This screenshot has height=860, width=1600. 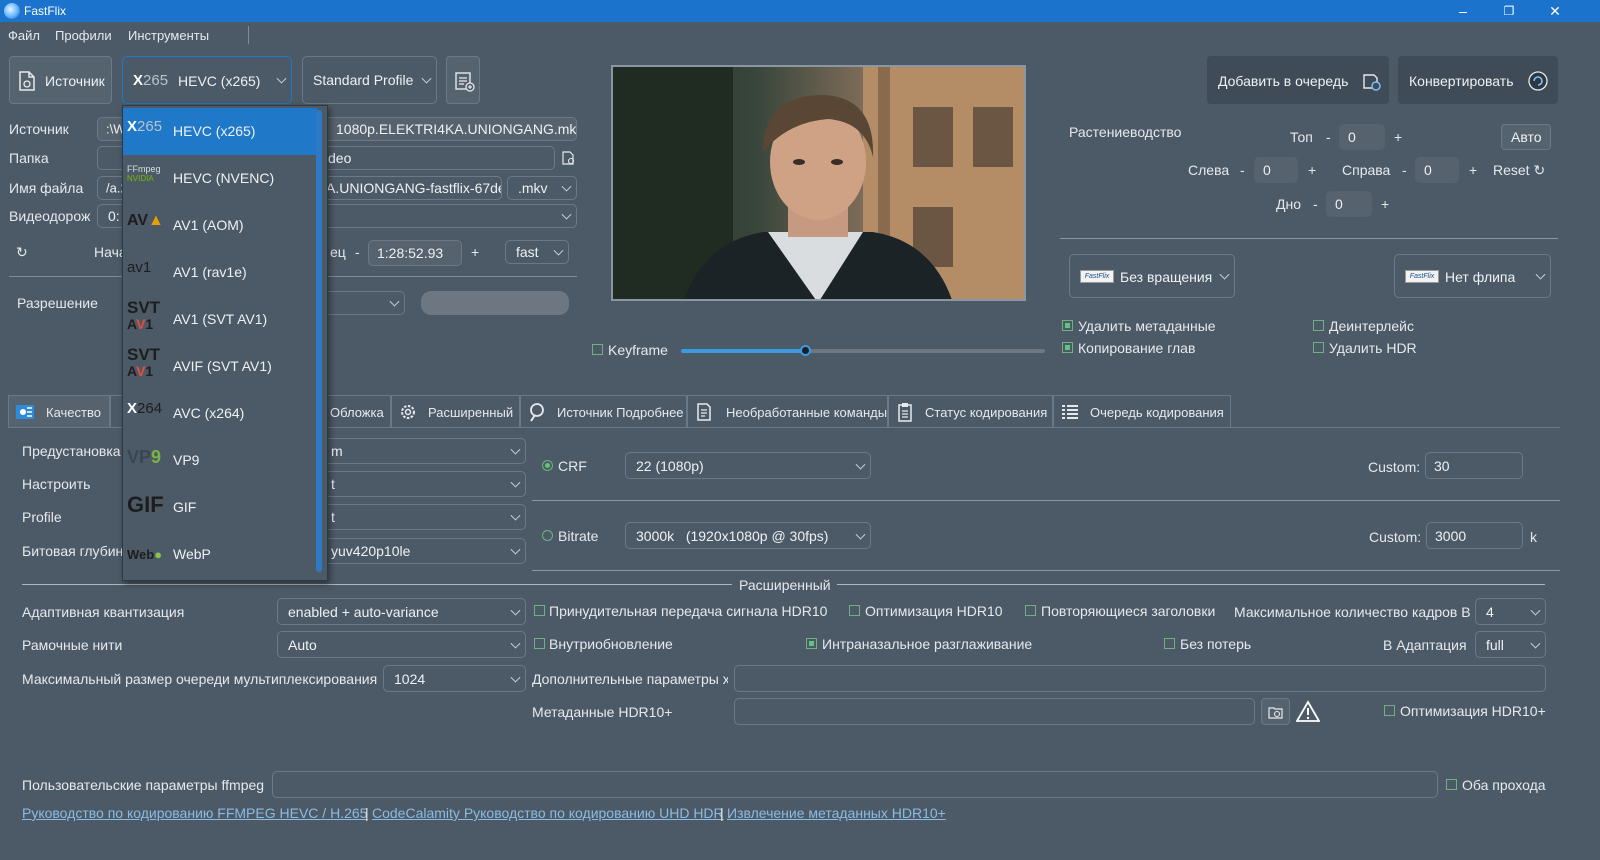 I want to click on tune-select: t, so click(x=423, y=484).